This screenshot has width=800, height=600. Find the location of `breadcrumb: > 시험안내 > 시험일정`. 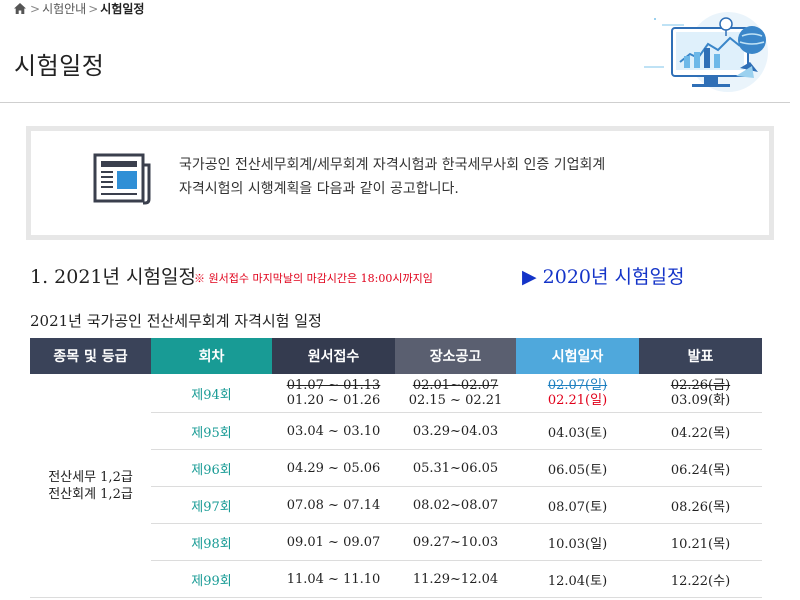

breadcrumb: > 시험안내 > 시험일정 is located at coordinates (79, 8).